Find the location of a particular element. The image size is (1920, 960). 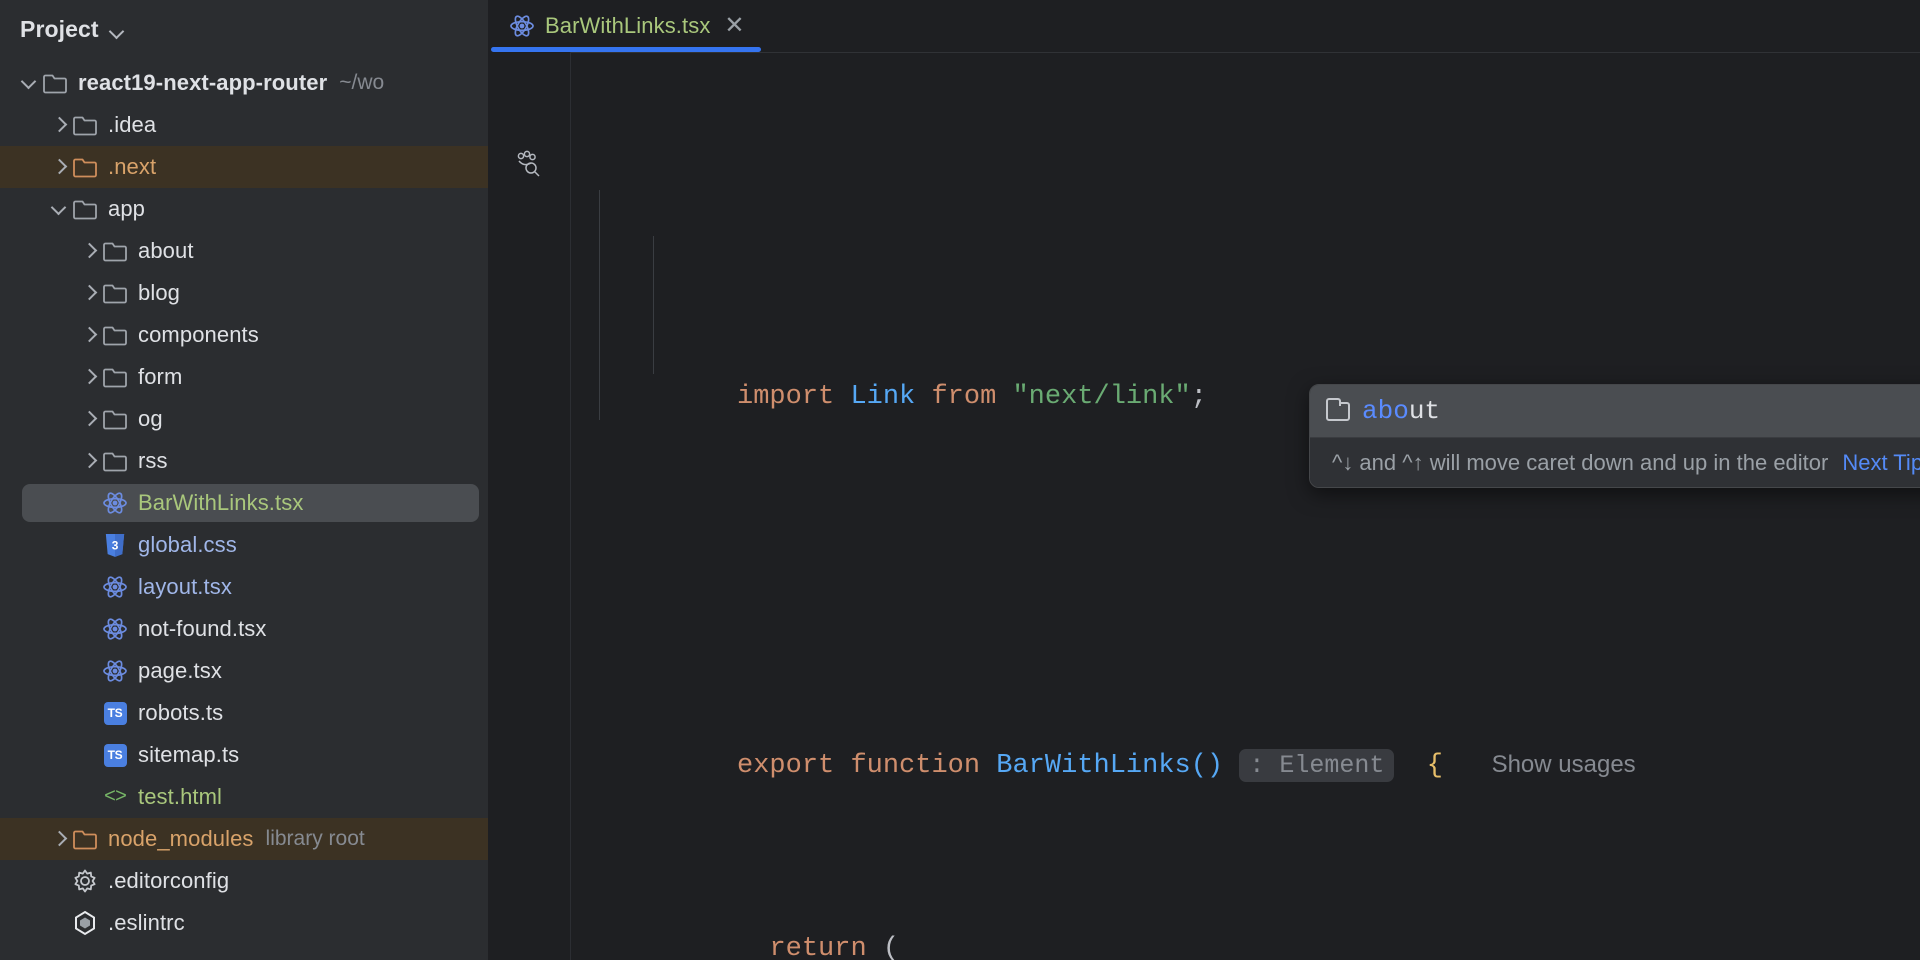

code-line-4: return ( is located at coordinates (1245, 920).